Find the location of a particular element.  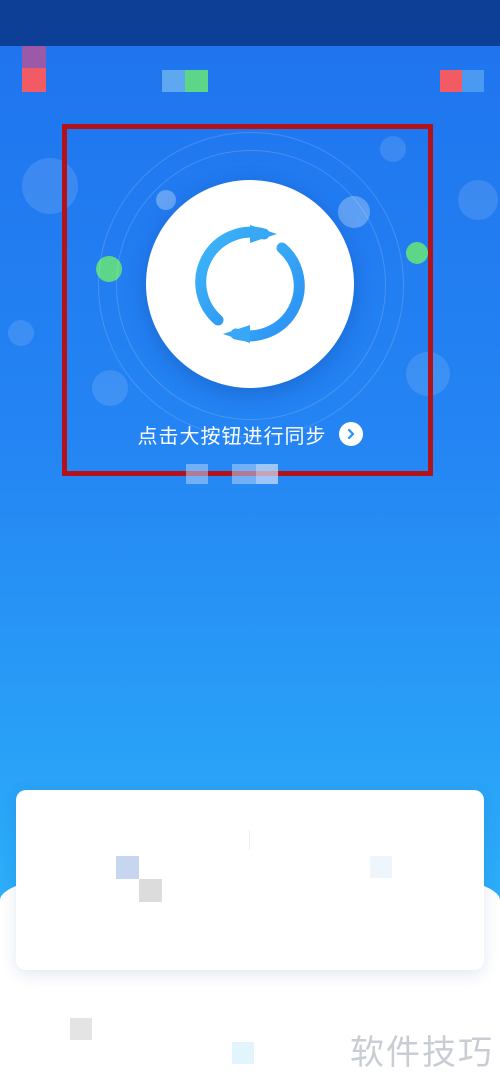

top-right-icon is located at coordinates (462, 81).